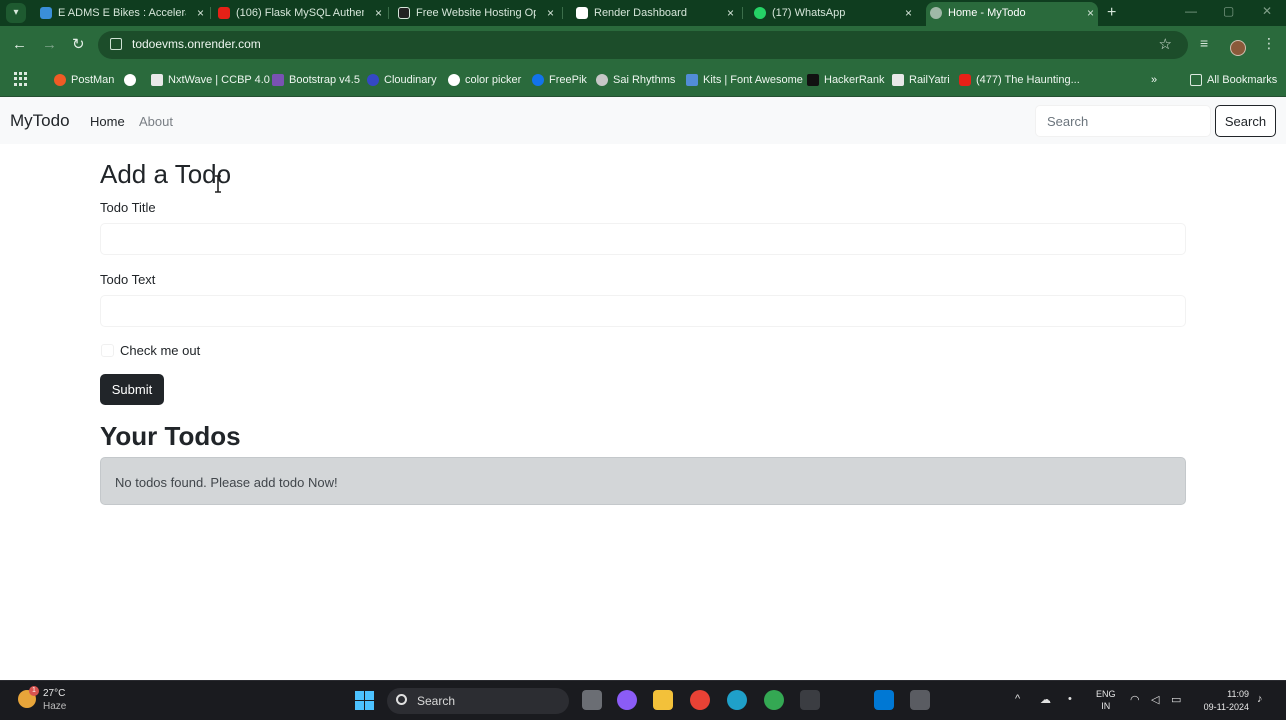 Image resolution: width=1286 pixels, height=720 pixels. I want to click on flag-icon, so click(692, 80).